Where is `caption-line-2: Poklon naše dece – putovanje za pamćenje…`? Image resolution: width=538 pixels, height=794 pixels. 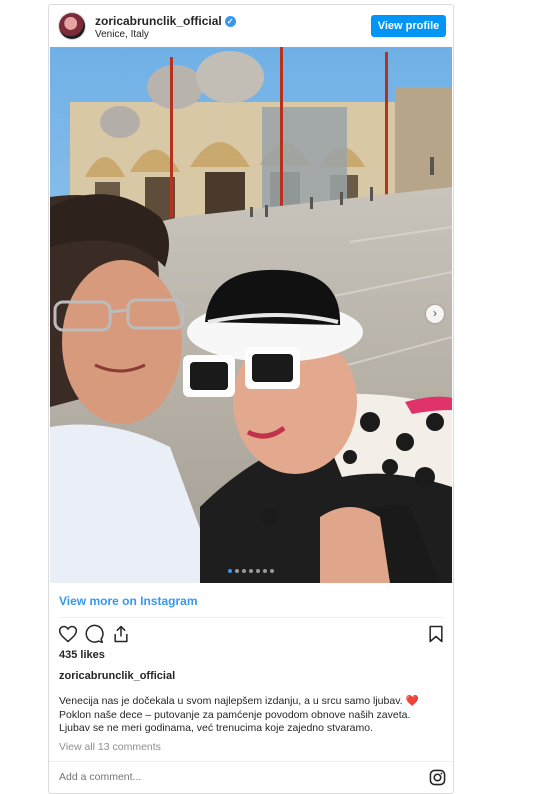 caption-line-2: Poklon naše dece – putovanje za pamćenje… is located at coordinates (235, 714).